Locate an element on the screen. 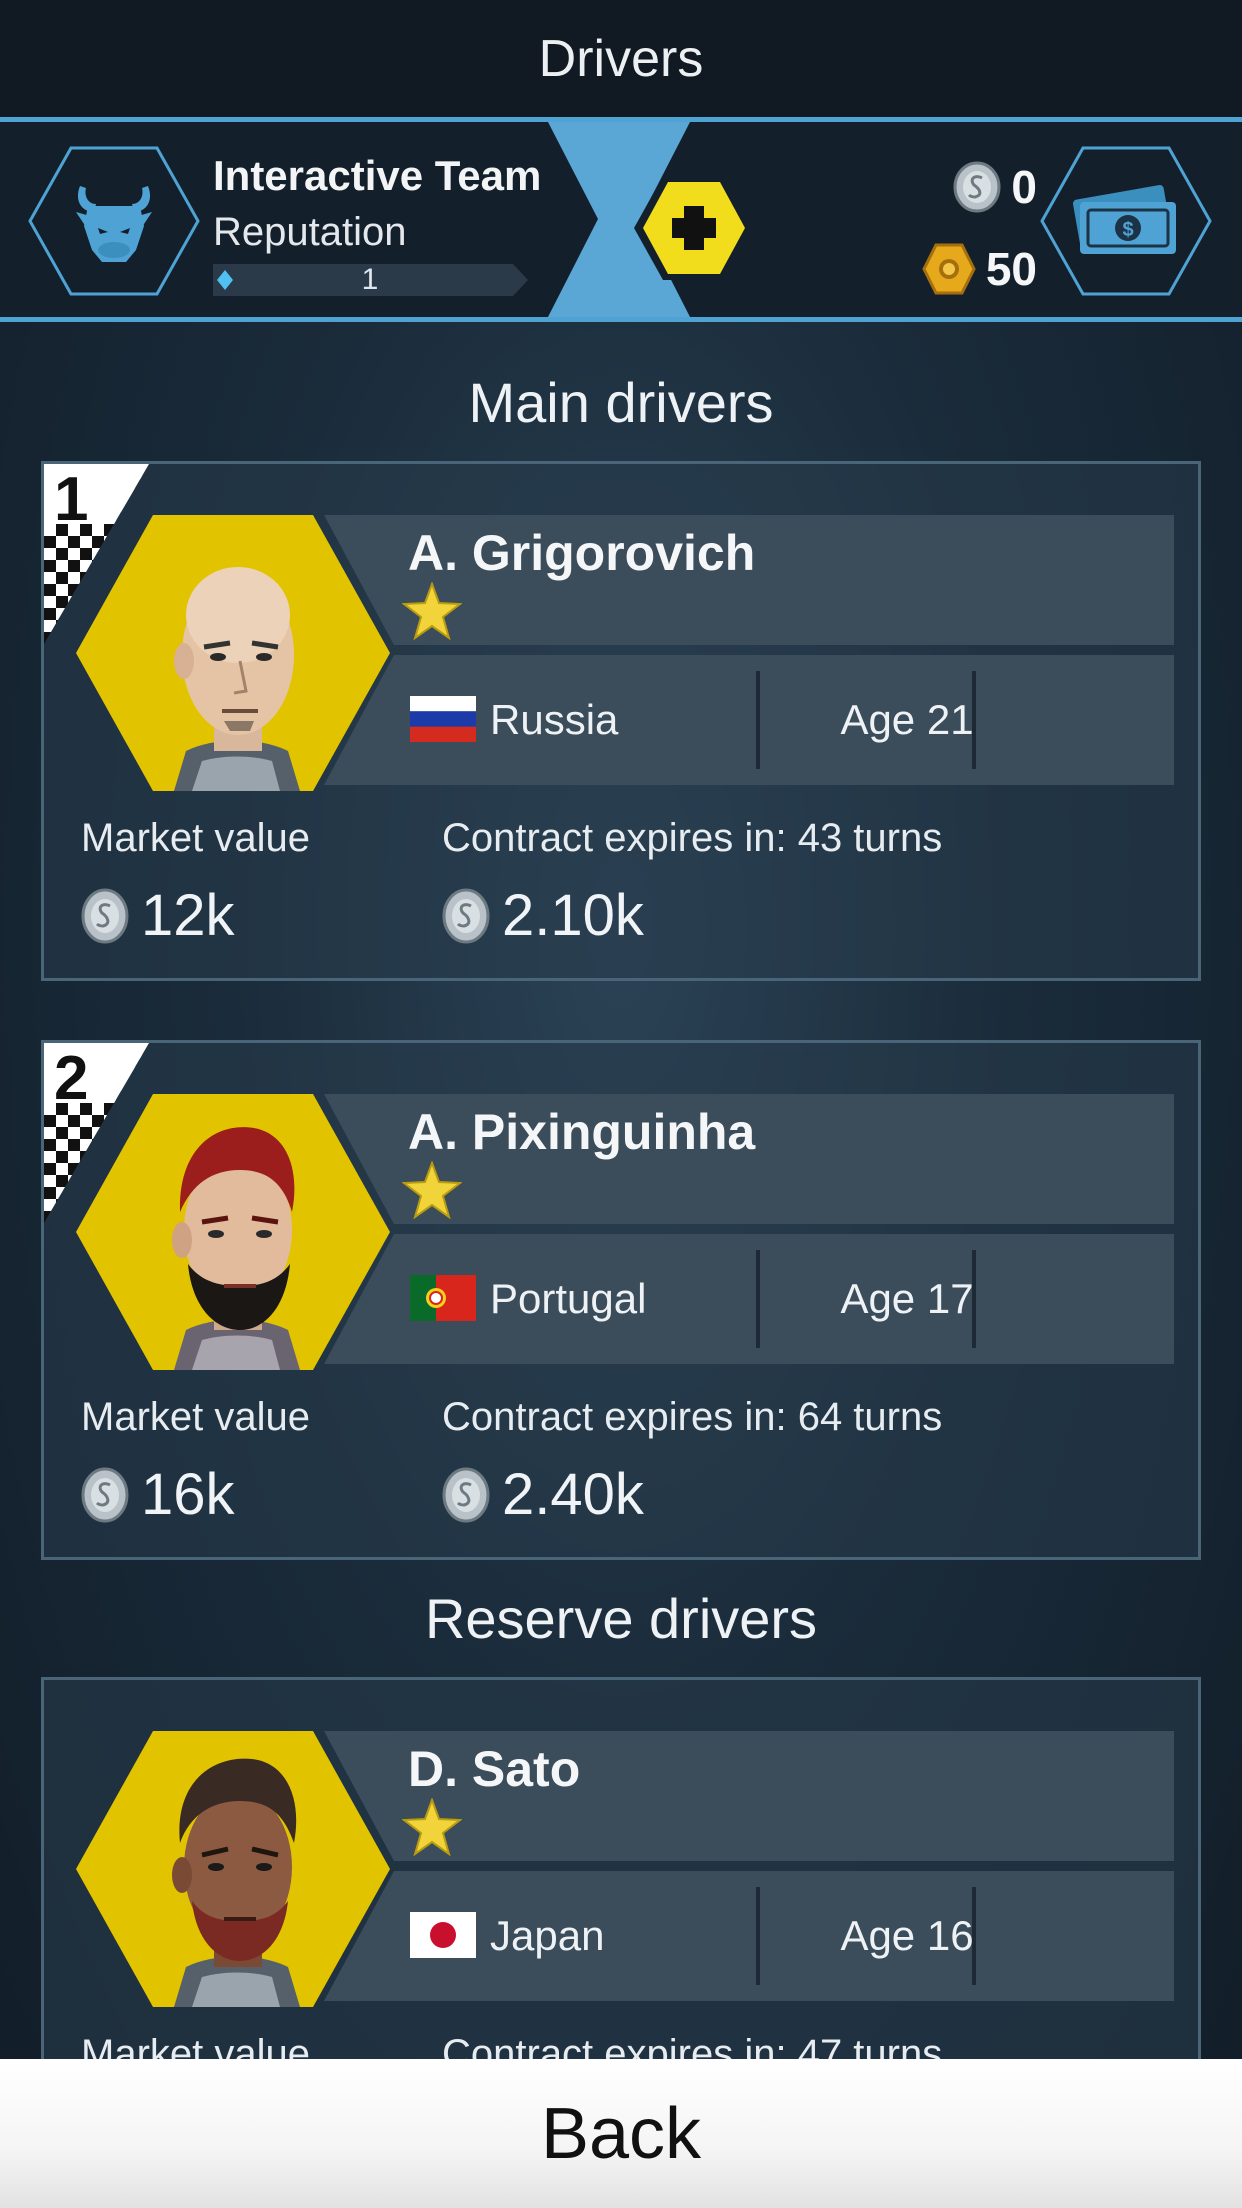 The image size is (1242, 2208). driver-age: Age 21 is located at coordinates (907, 719).